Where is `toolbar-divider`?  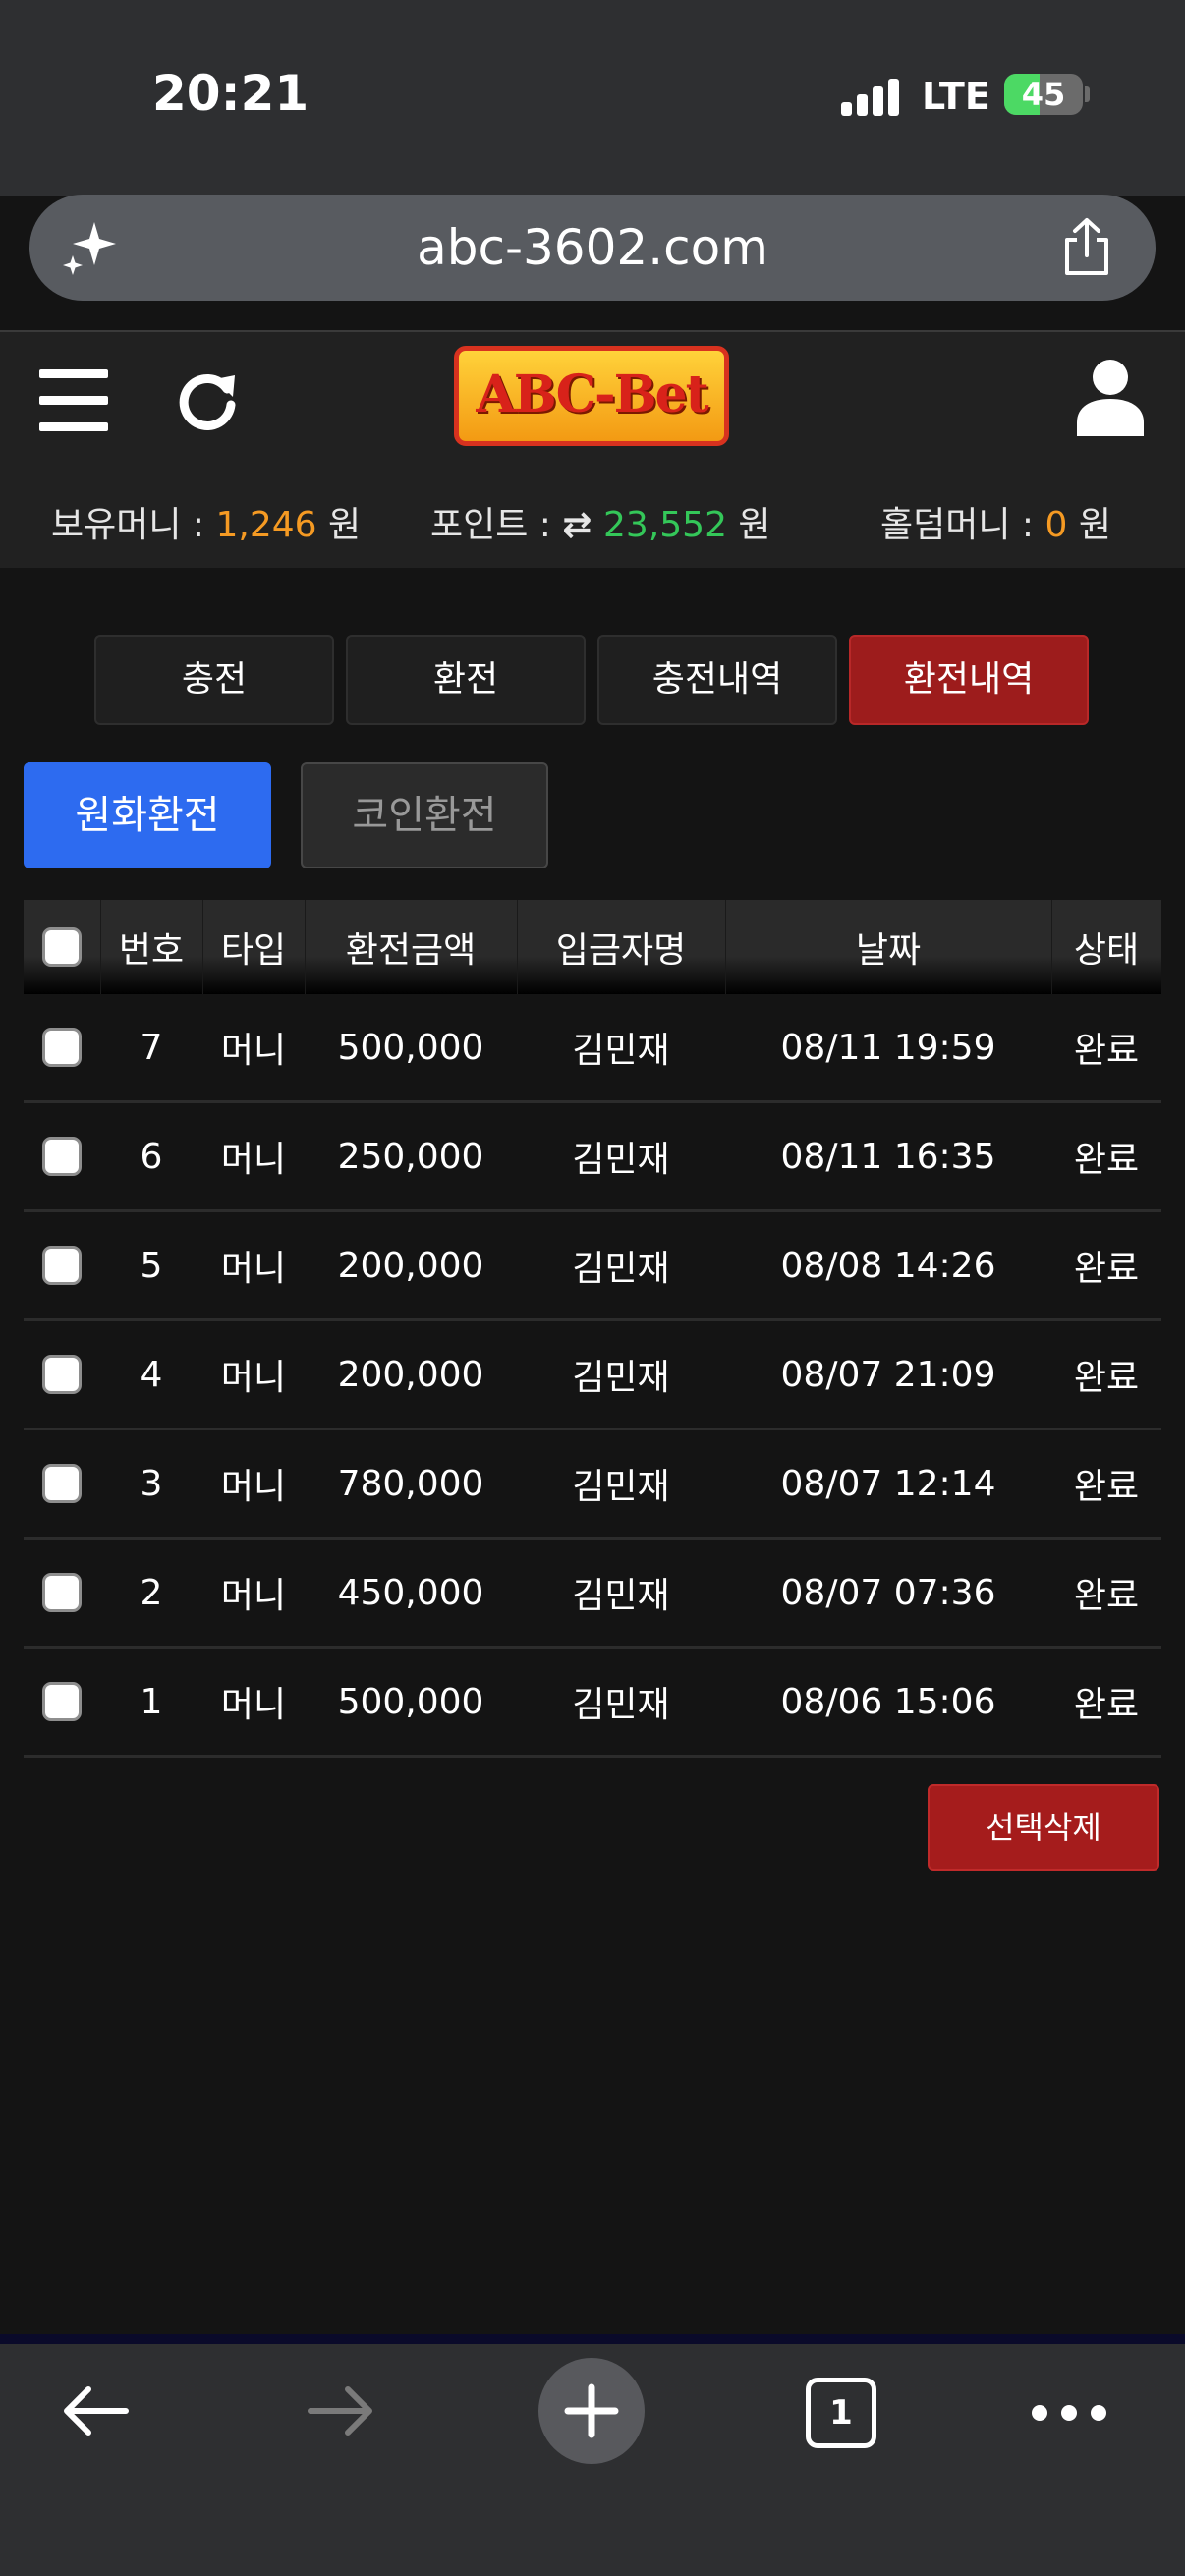
toolbar-divider is located at coordinates (592, 2339).